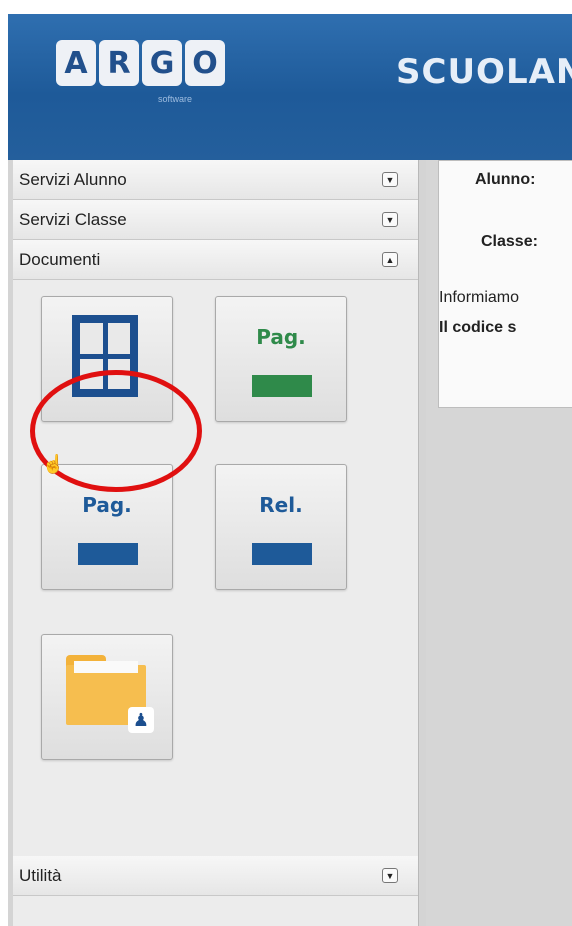 The height and width of the screenshot is (926, 572). Describe the element at coordinates (76, 63) in the screenshot. I see `logo-letter: A` at that location.